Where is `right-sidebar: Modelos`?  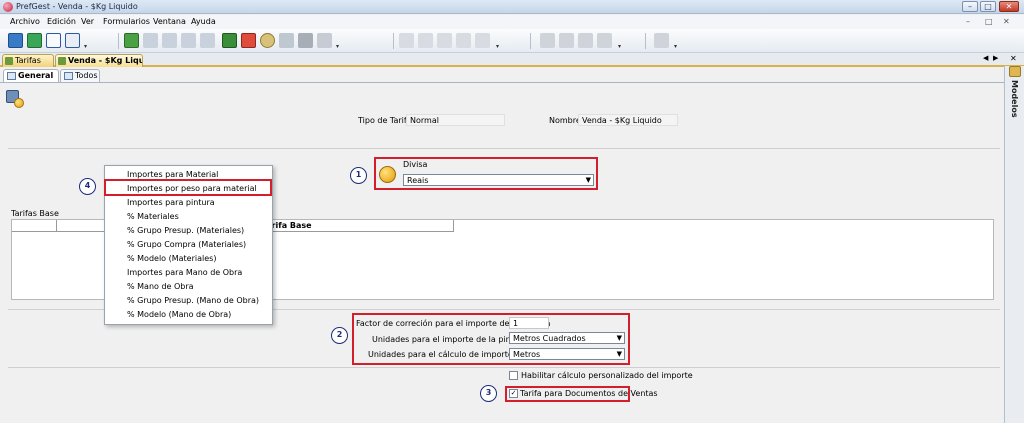 right-sidebar: Modelos is located at coordinates (1014, 244).